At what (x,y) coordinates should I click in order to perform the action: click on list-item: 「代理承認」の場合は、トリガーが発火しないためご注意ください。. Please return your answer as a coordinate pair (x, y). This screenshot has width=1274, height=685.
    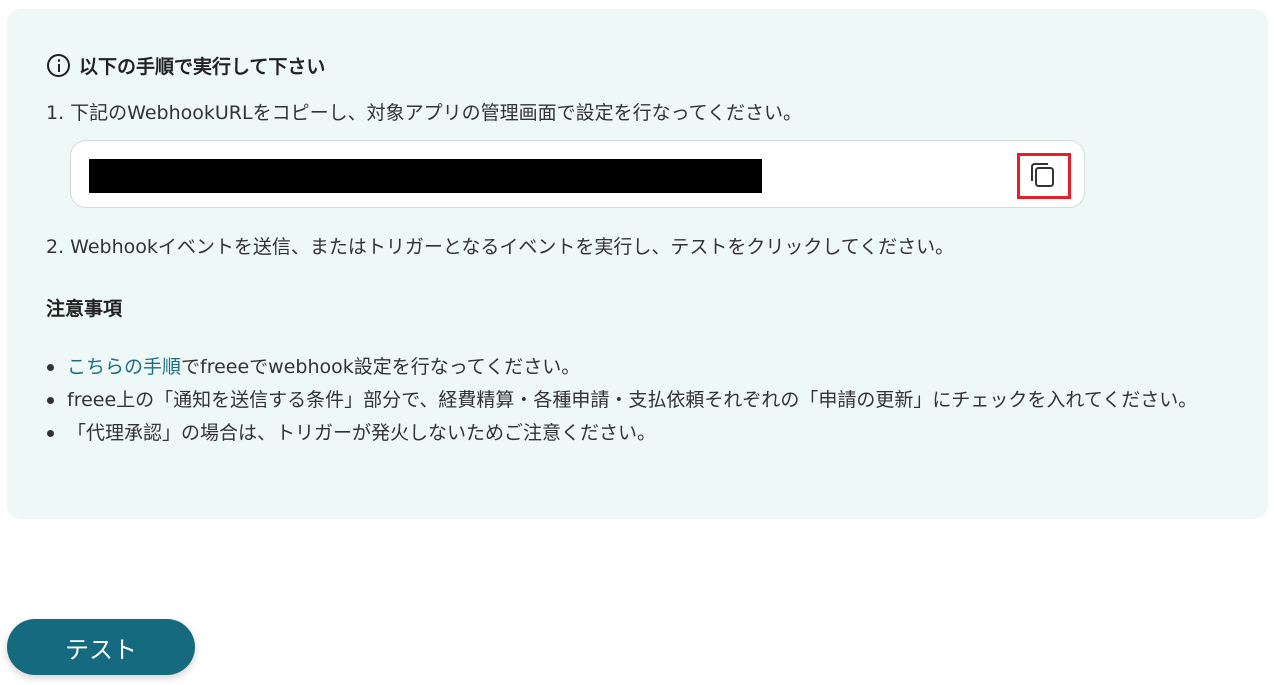
    Looking at the image, I should click on (643, 433).